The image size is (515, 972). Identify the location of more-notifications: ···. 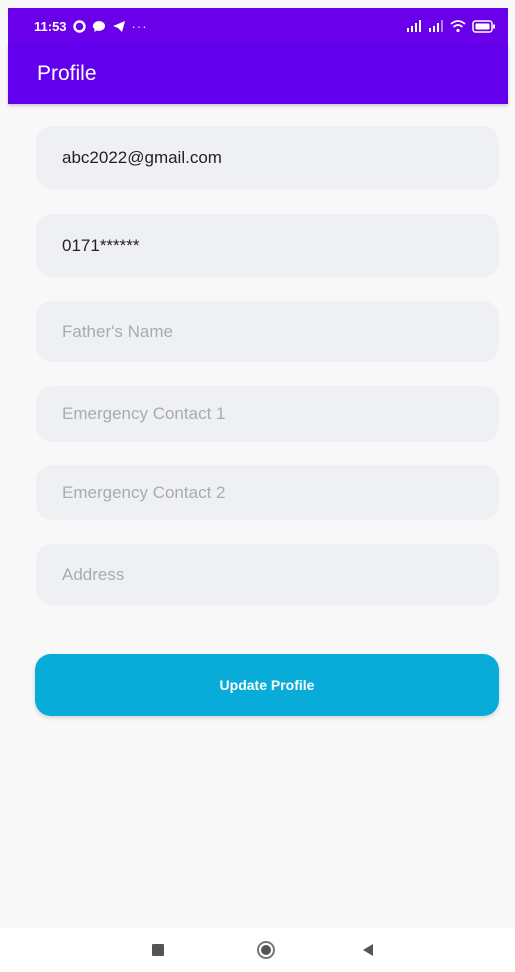
(139, 26).